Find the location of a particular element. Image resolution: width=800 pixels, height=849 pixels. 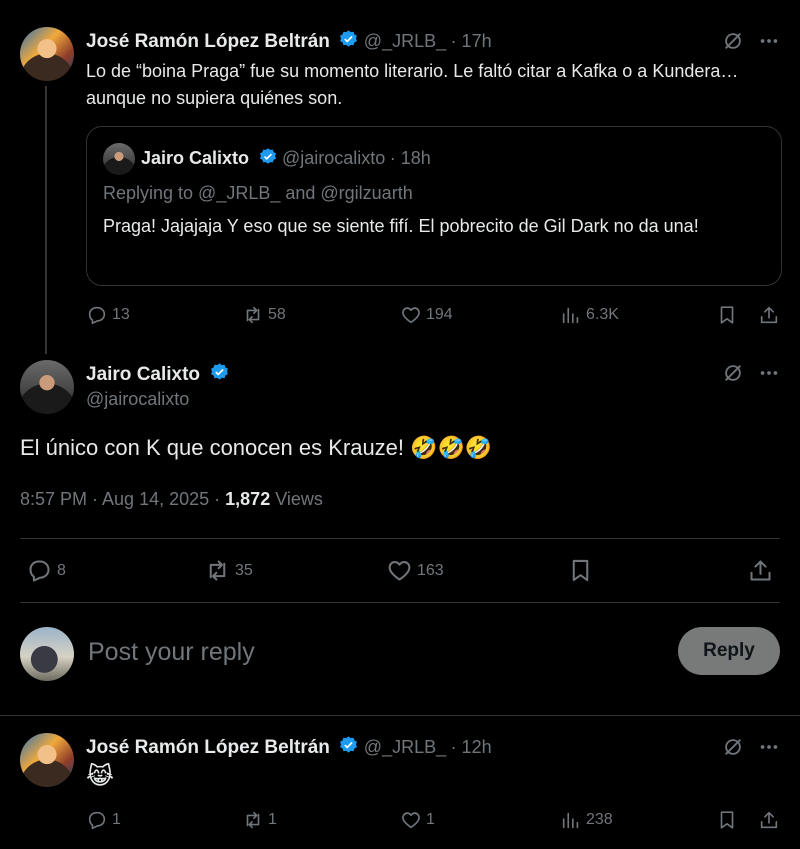

like-count: 163 is located at coordinates (430, 570).